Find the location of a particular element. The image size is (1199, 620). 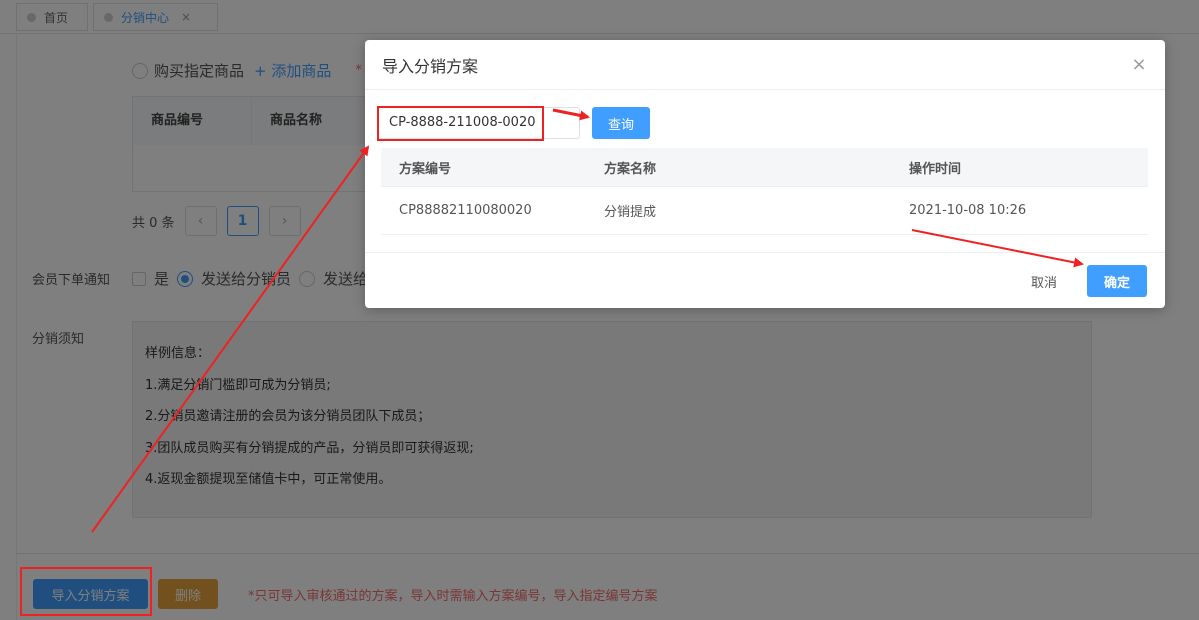

close-icon: × is located at coordinates (1139, 65).